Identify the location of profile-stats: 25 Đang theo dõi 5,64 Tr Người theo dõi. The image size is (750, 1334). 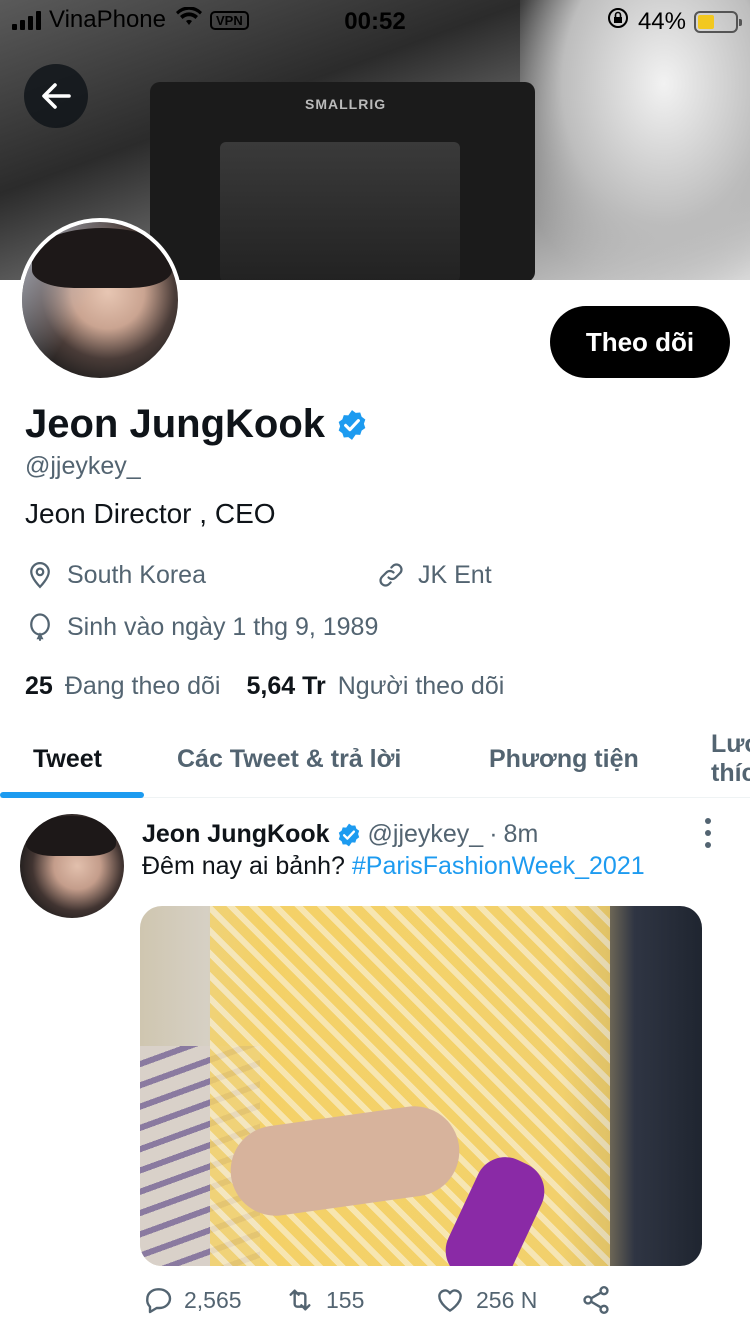
(264, 686).